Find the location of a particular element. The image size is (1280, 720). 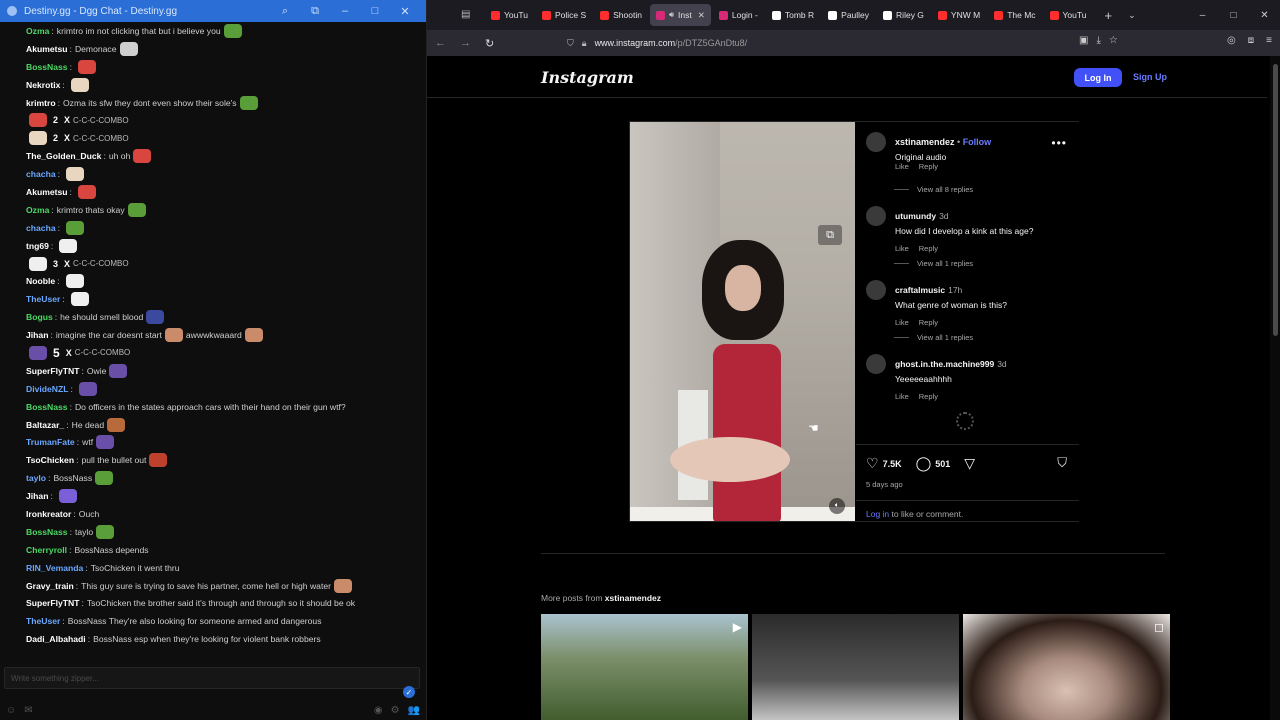

eye-icon: ◉ is located at coordinates (378, 710).